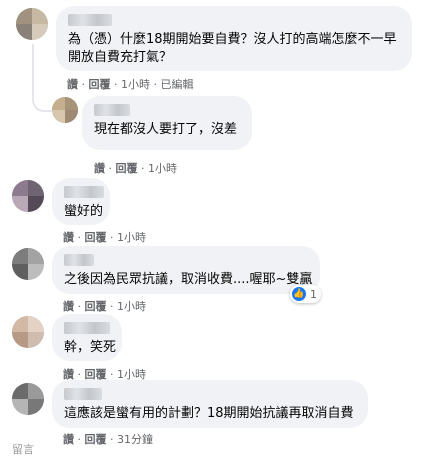 The height and width of the screenshot is (457, 447). I want to click on edited-label: 已編輯, so click(177, 84).